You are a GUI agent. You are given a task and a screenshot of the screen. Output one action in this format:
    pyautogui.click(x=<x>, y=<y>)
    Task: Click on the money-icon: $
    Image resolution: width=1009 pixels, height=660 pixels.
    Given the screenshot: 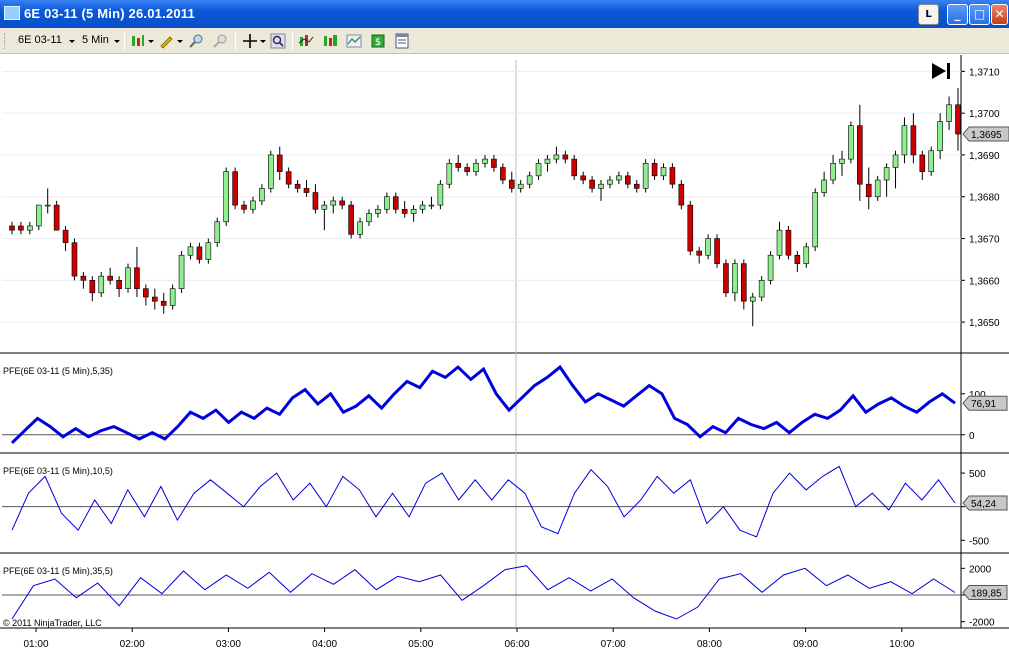 What is the action you would take?
    pyautogui.click(x=378, y=41)
    